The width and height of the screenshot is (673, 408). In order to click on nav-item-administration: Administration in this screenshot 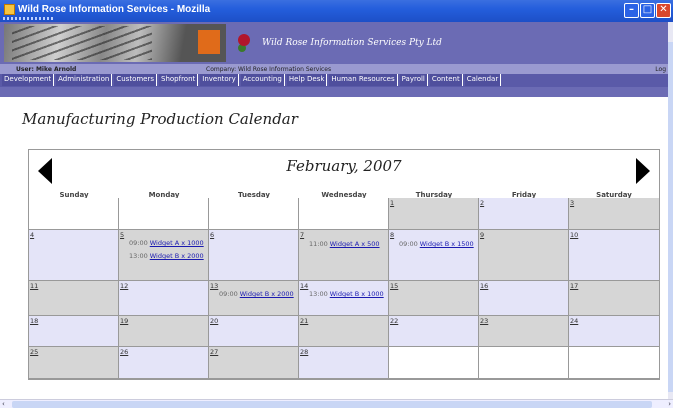, I will do `click(84, 80)`.